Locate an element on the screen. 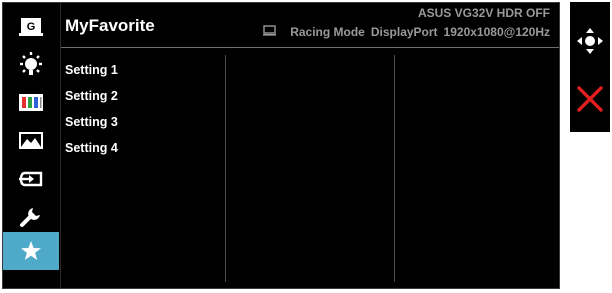 This screenshot has width=612, height=293. five-way-navigation-icon is located at coordinates (590, 43).